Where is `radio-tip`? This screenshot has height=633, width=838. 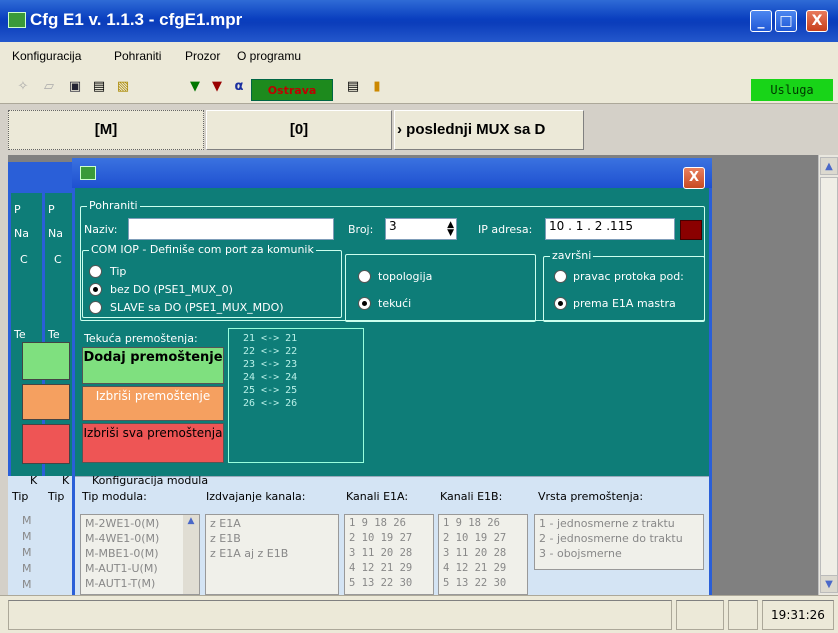 radio-tip is located at coordinates (95, 271).